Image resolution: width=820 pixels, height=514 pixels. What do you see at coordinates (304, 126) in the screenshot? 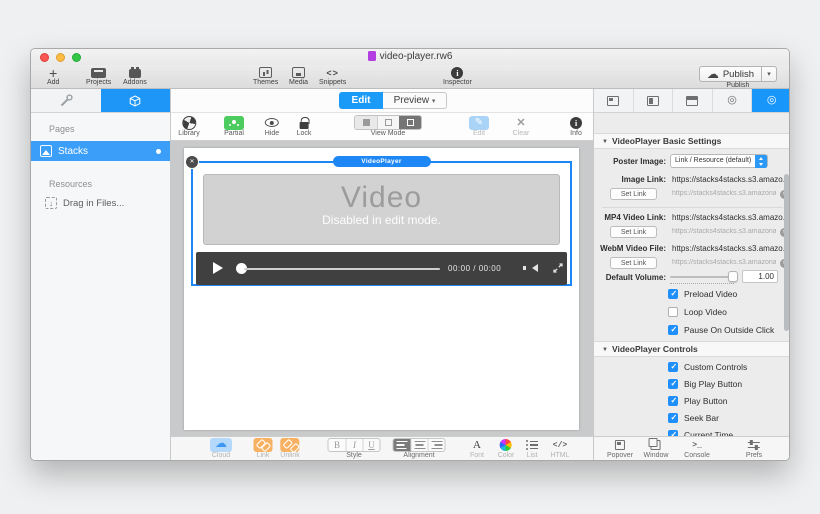
I see `lock-button: Lock` at bounding box center [304, 126].